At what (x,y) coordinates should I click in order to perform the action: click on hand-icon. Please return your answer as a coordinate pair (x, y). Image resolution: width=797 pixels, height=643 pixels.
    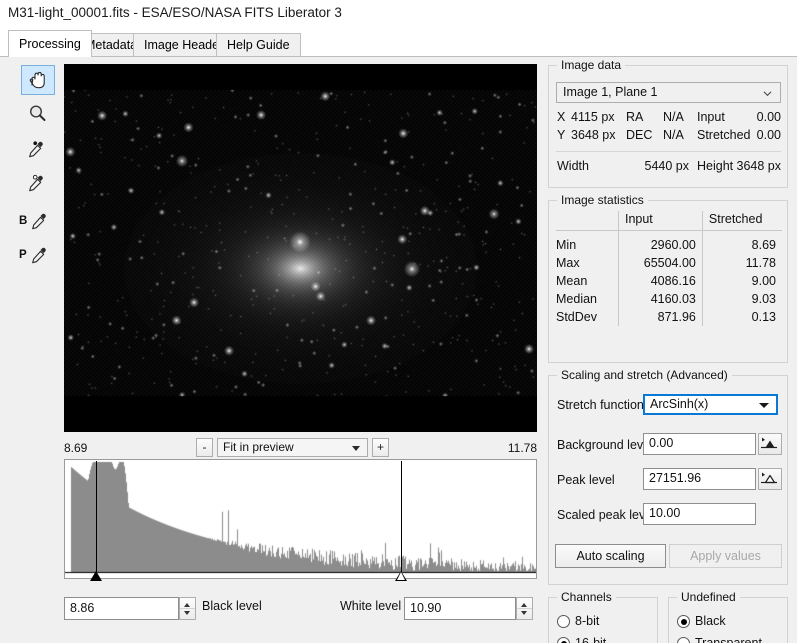
    Looking at the image, I should click on (37, 80).